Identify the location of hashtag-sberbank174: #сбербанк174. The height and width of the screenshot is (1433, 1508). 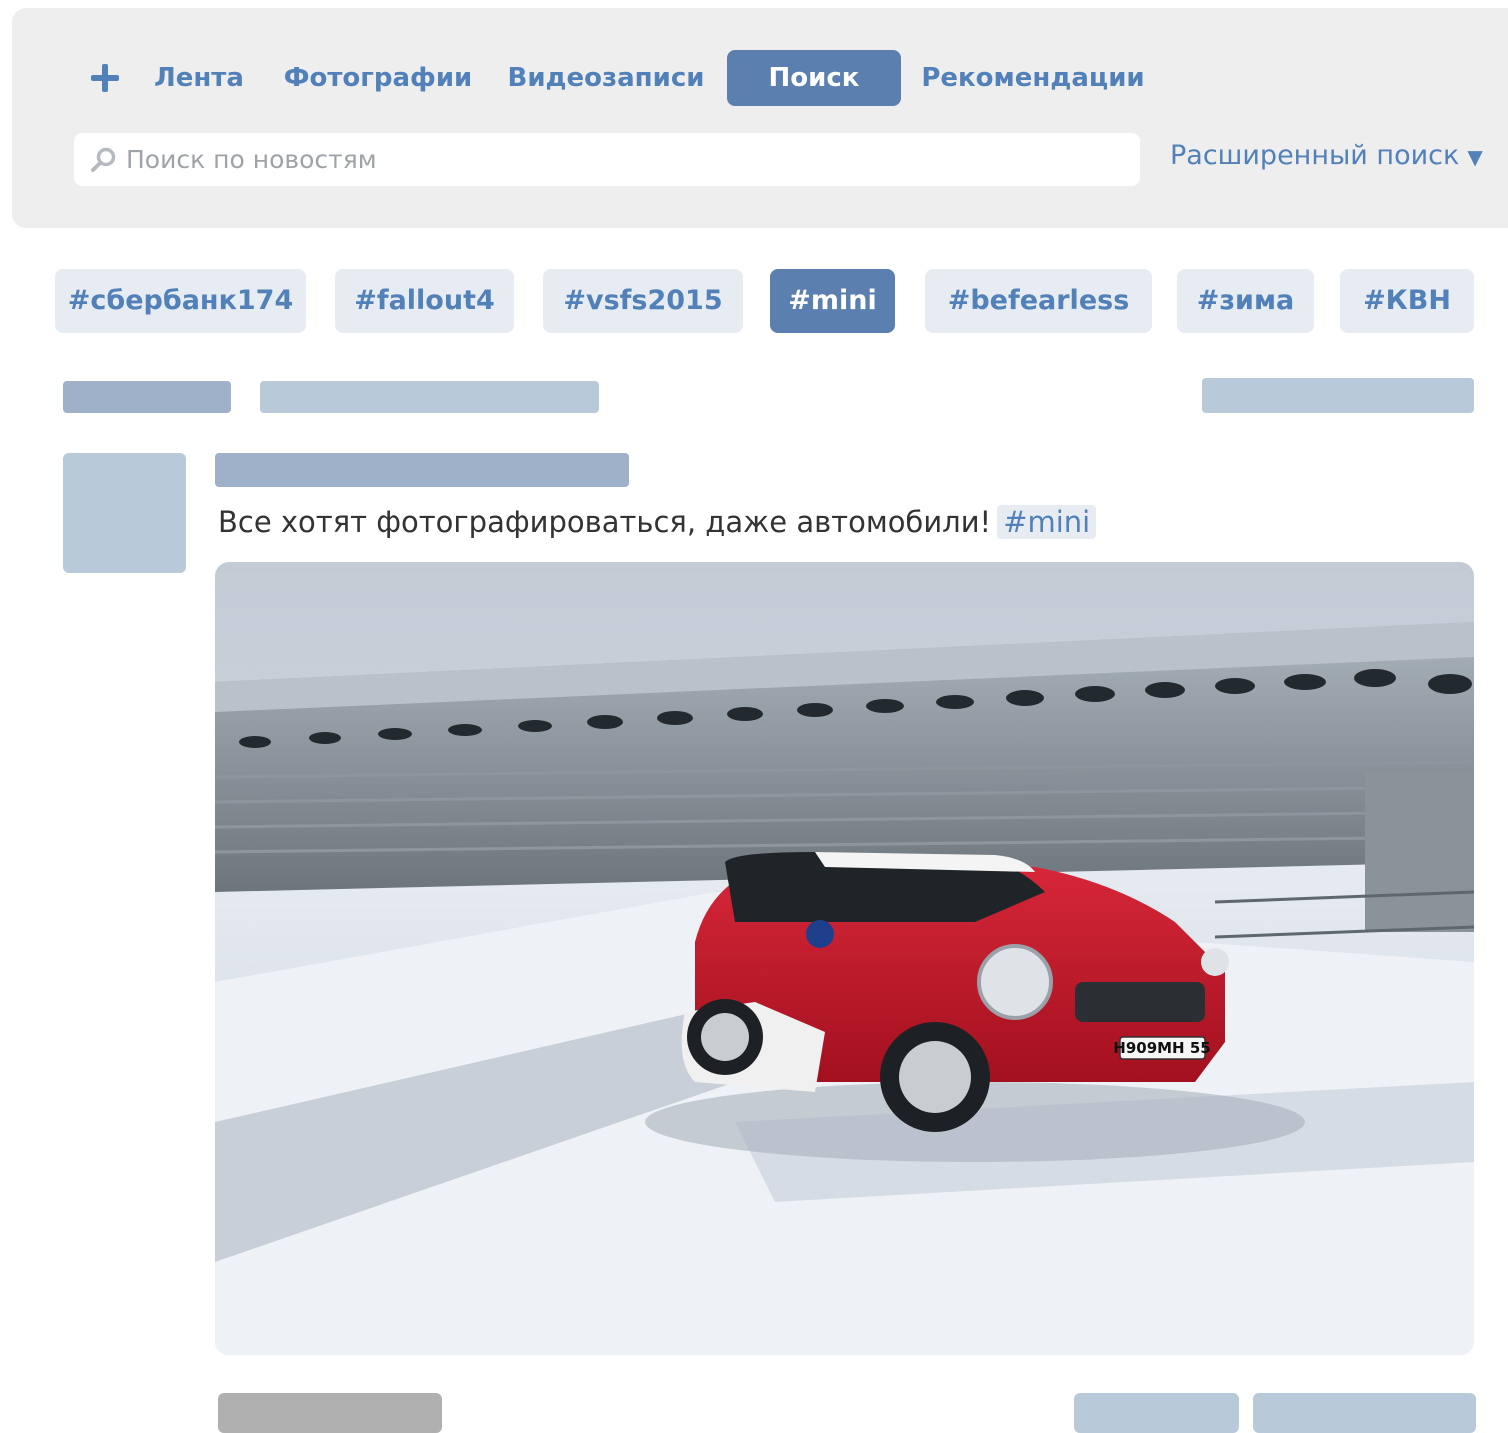
(180, 301).